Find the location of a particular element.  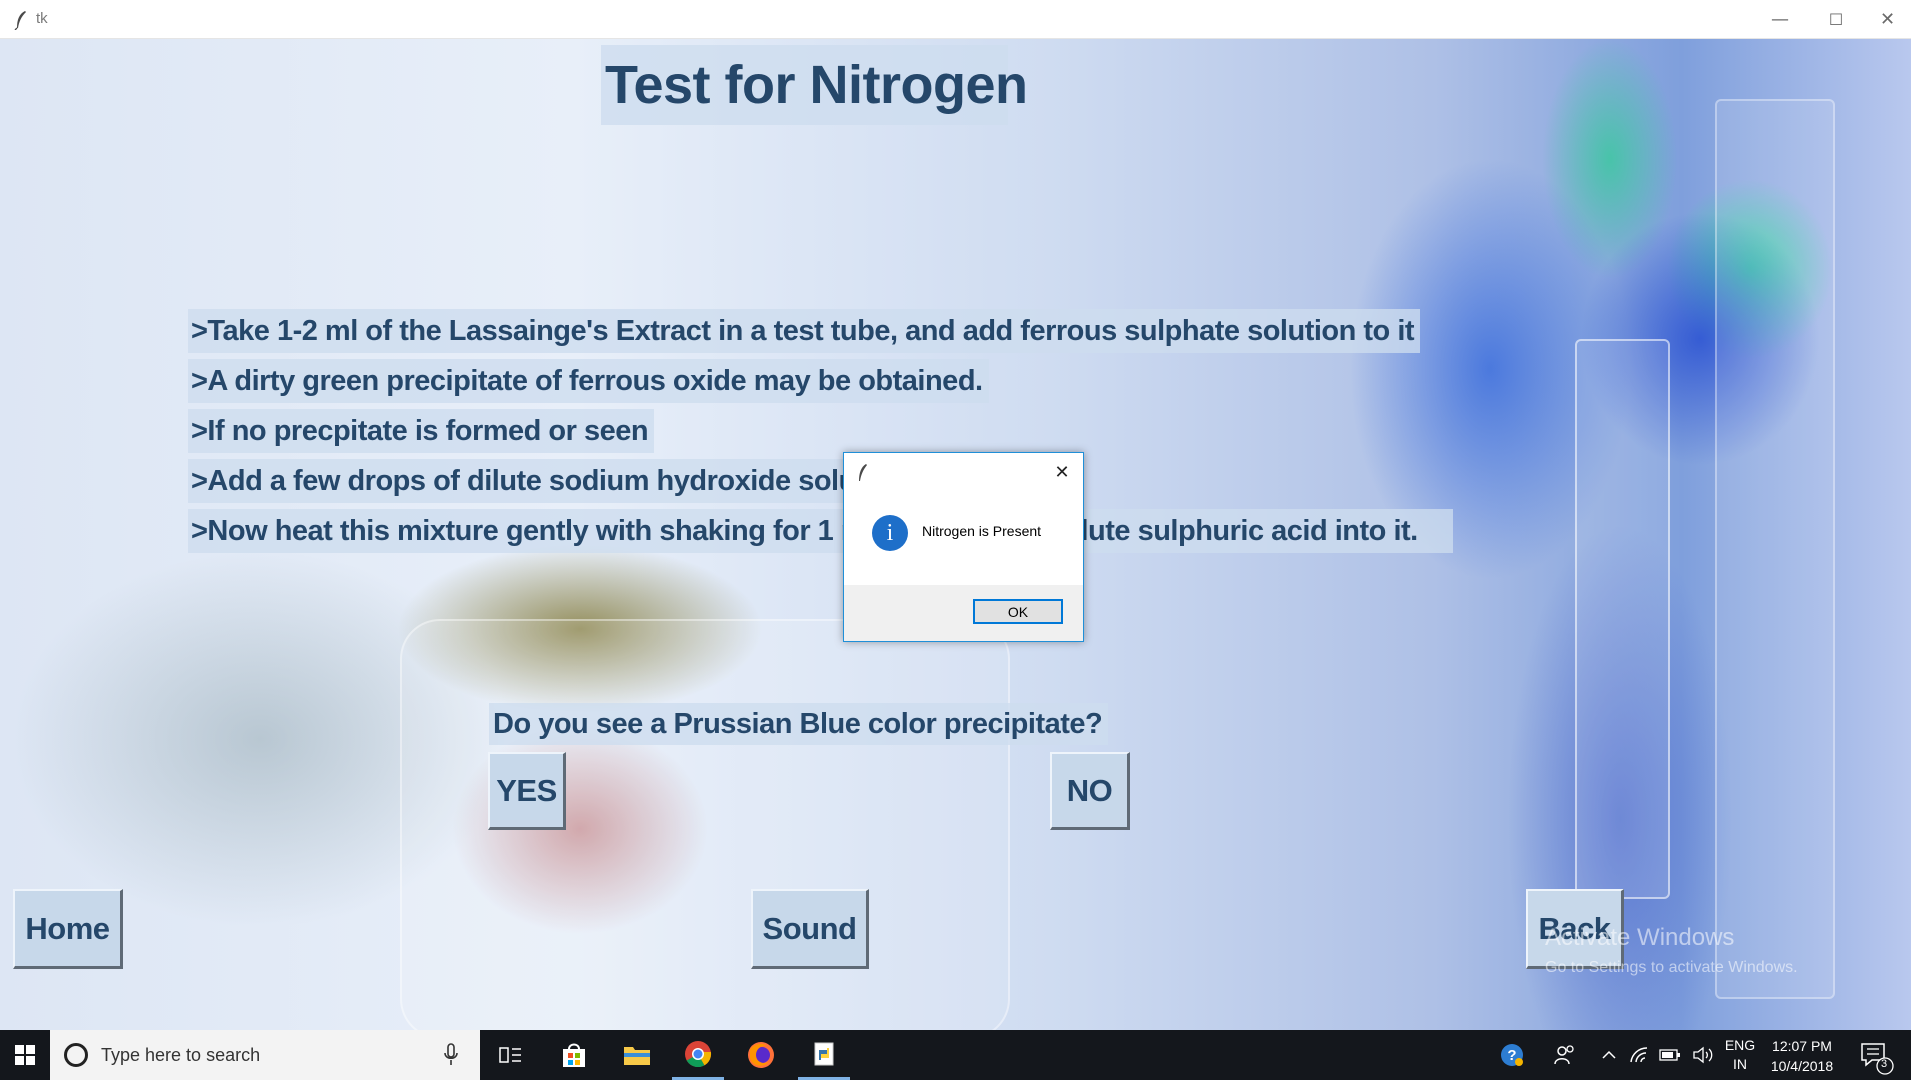

help-tray-button: ? is located at coordinates (1512, 1055).